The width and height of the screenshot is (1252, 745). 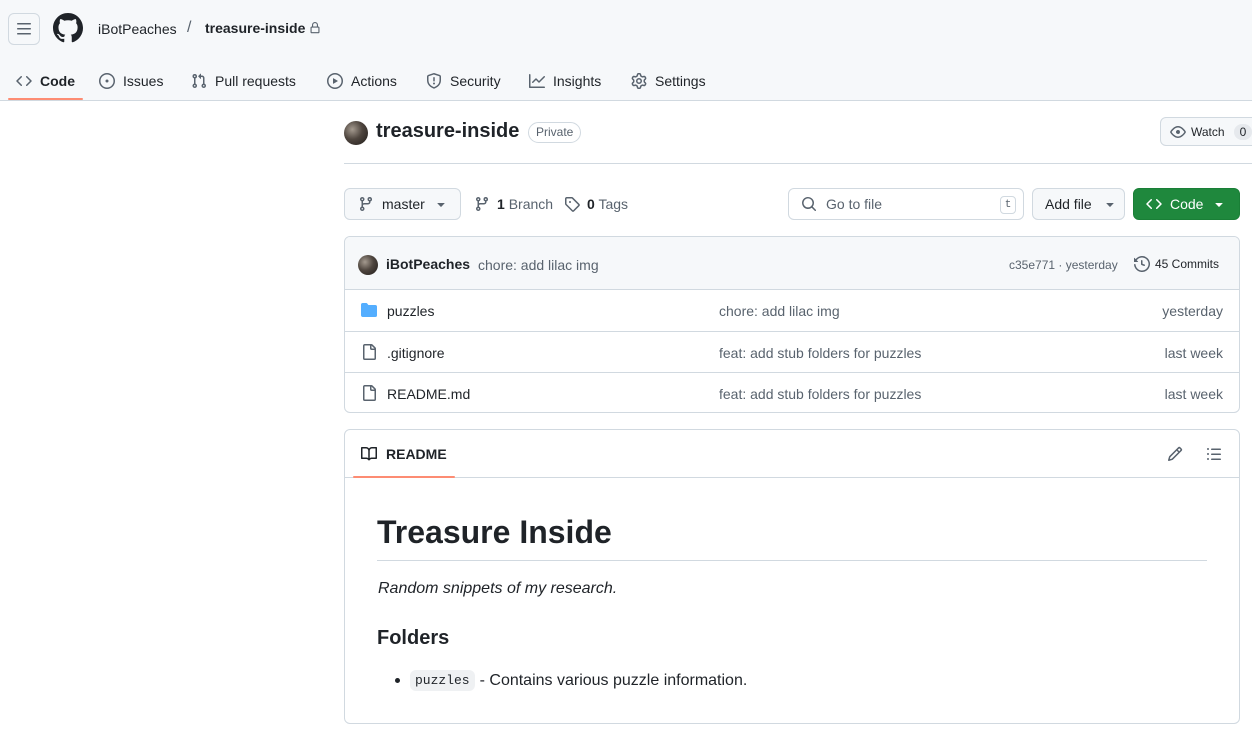 I want to click on readme-tab: README, so click(x=404, y=454).